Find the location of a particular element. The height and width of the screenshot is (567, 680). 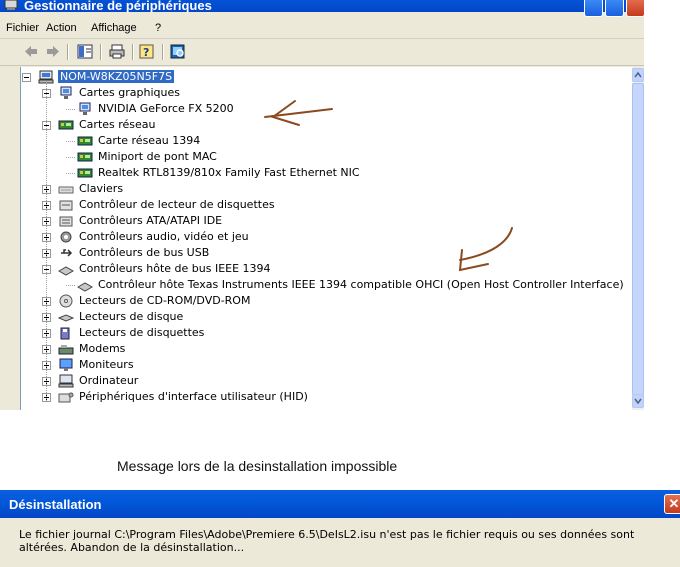

tree-category-row: Lecteurs de disquettes is located at coordinates (321, 333).